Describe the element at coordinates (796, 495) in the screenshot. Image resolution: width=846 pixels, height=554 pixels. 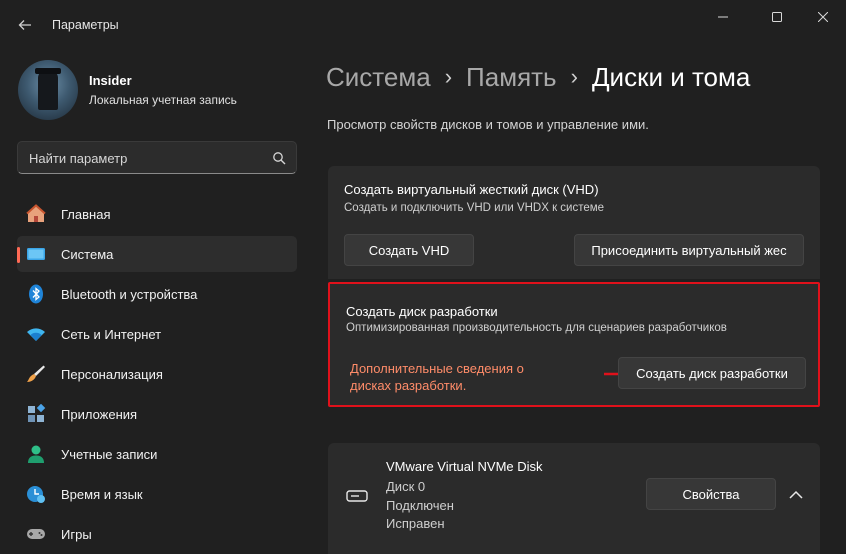
I see `chevron-up-icon` at that location.